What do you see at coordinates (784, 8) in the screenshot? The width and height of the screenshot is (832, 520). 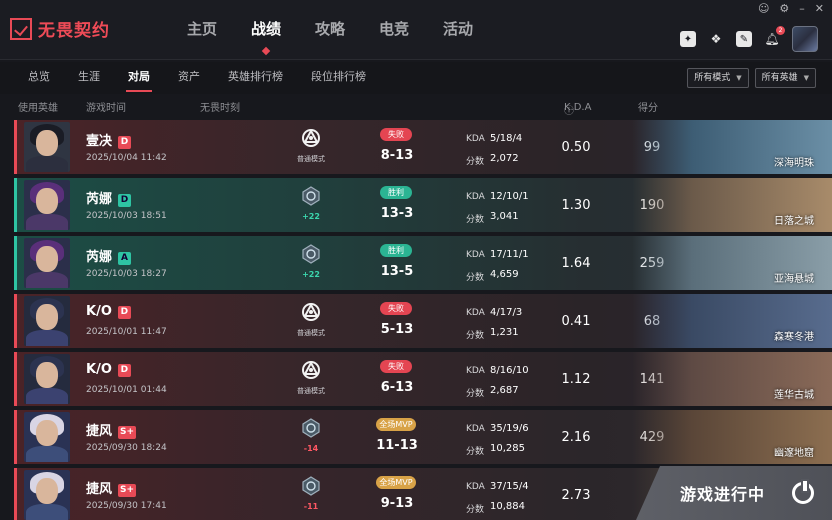 I see `settings-icon: ⚙` at bounding box center [784, 8].